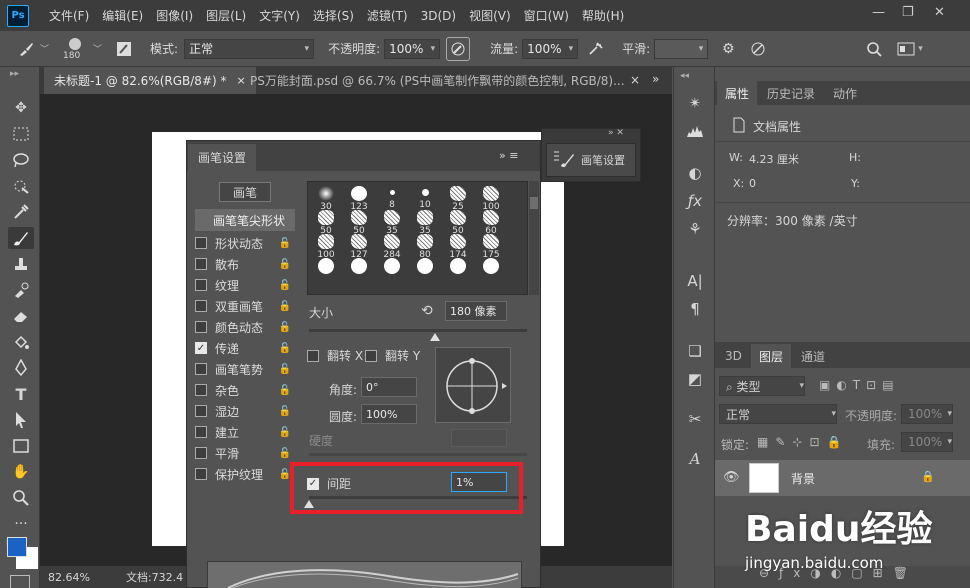 The image size is (970, 588). What do you see at coordinates (69, 15) in the screenshot?
I see `menu-file: 文件(F)` at bounding box center [69, 15].